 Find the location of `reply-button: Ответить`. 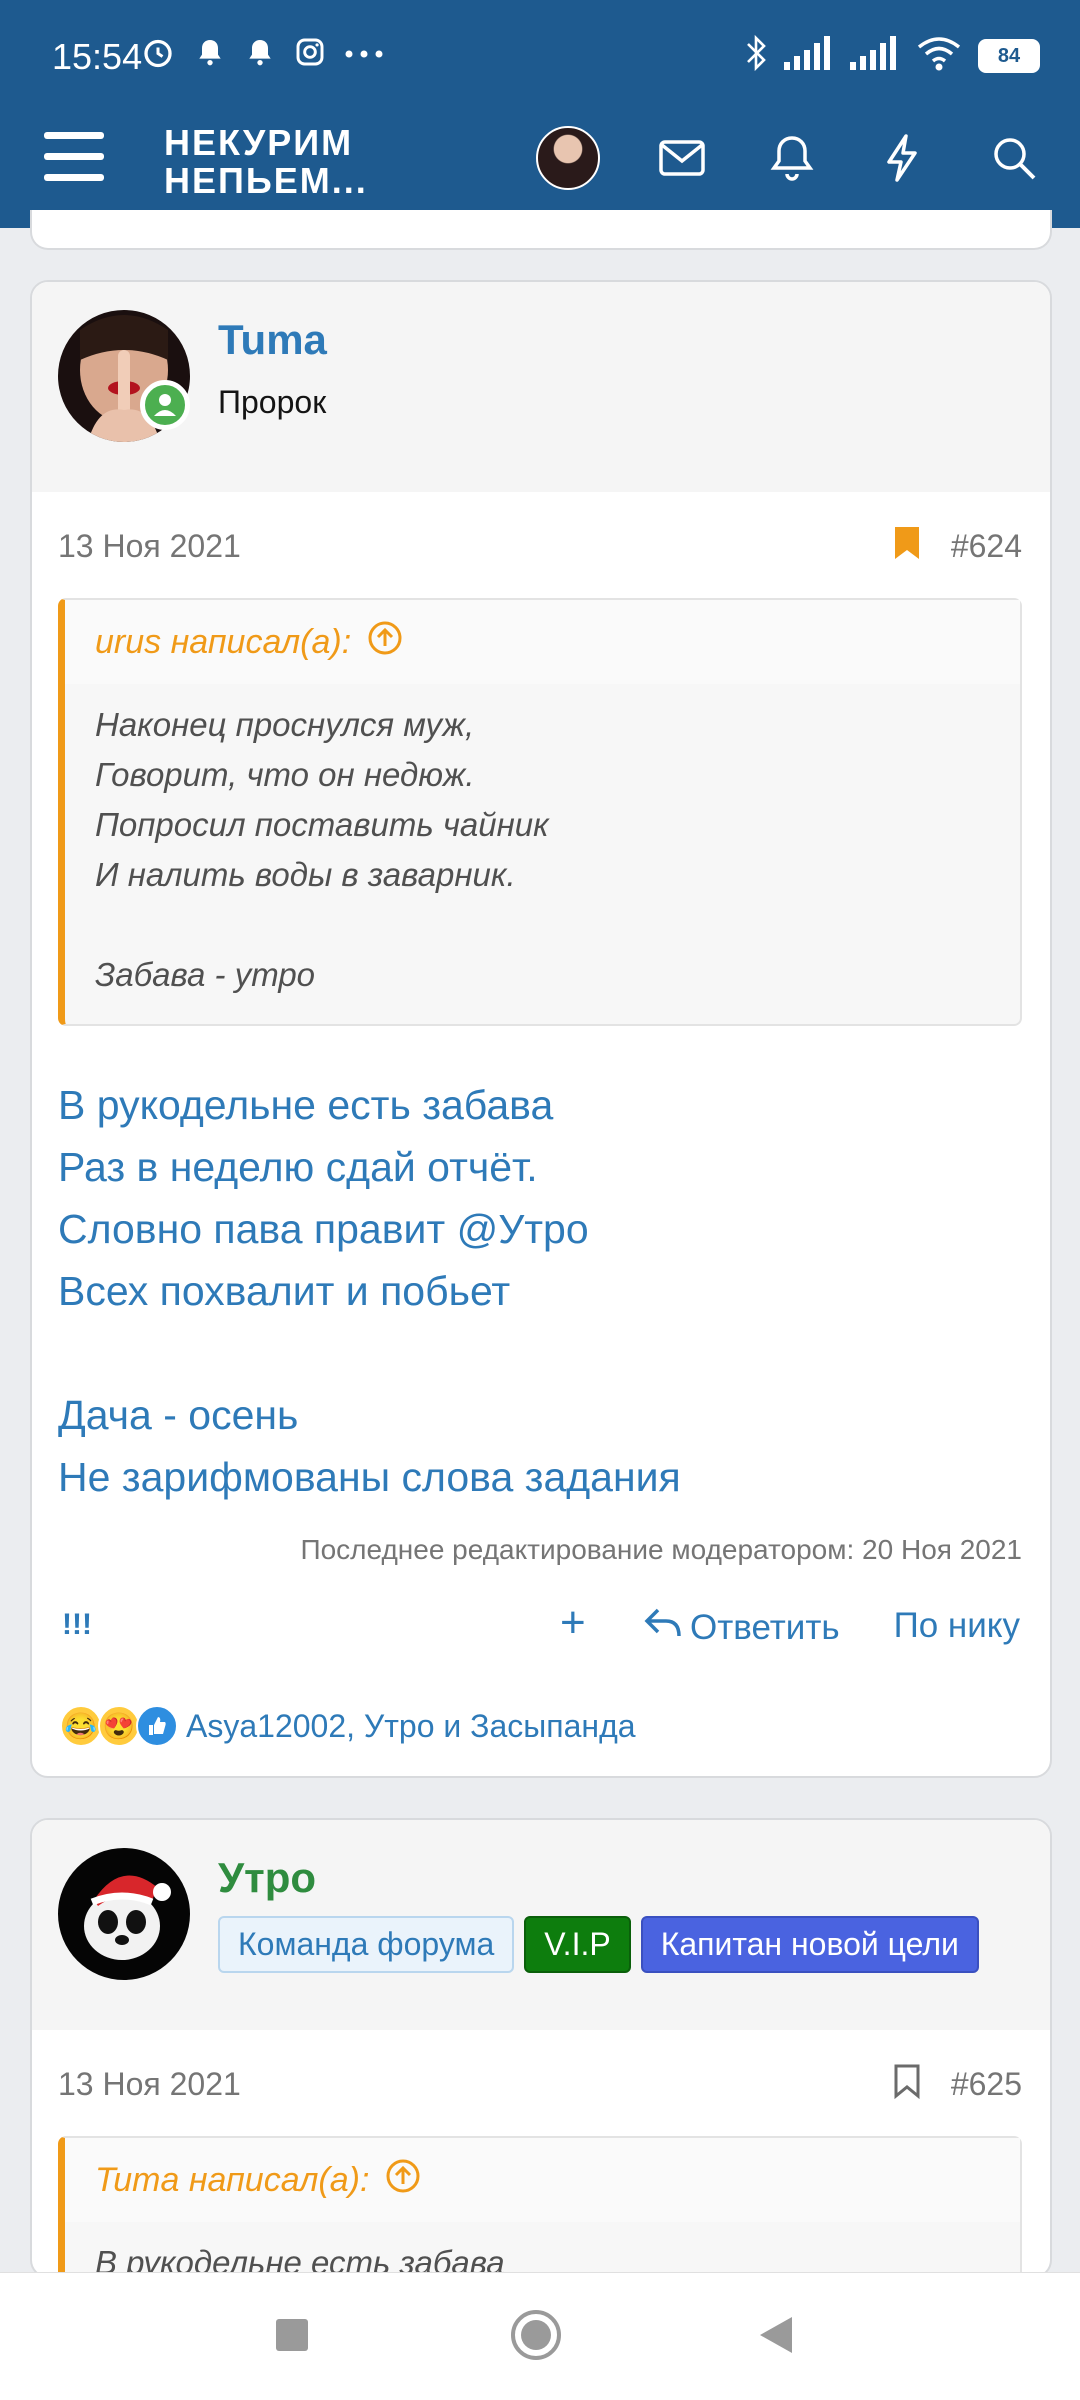

reply-button: Ответить is located at coordinates (742, 1627).